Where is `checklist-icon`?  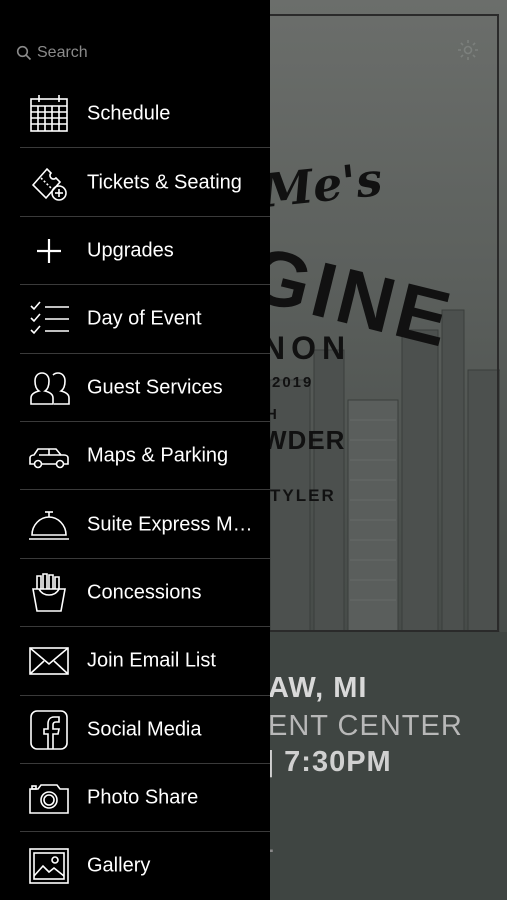 checklist-icon is located at coordinates (49, 319).